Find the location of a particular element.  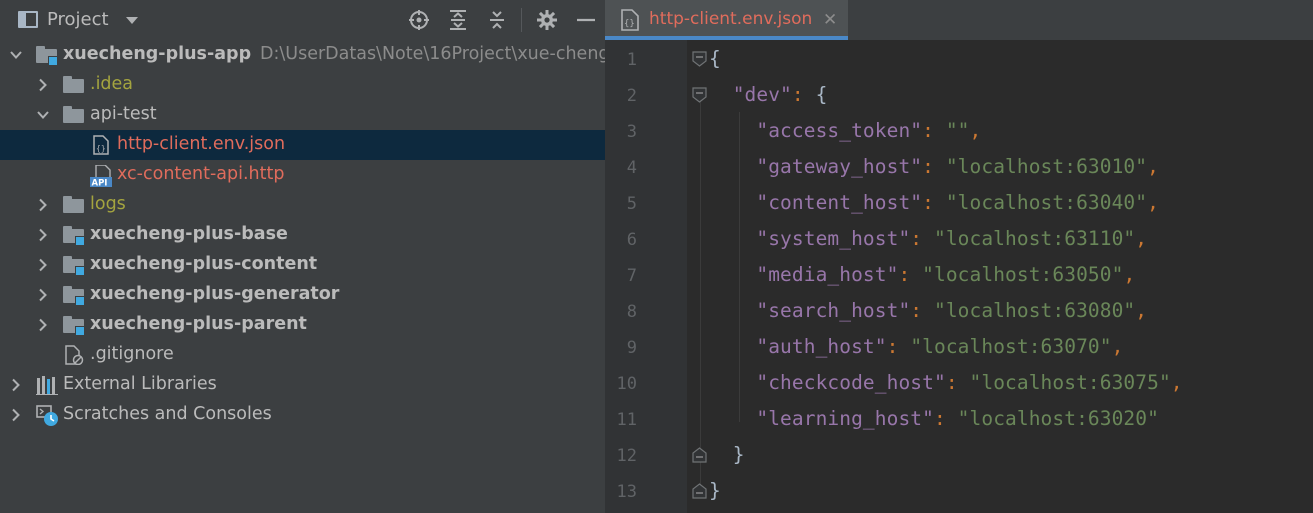

code-token: "media_host" is located at coordinates (827, 274).